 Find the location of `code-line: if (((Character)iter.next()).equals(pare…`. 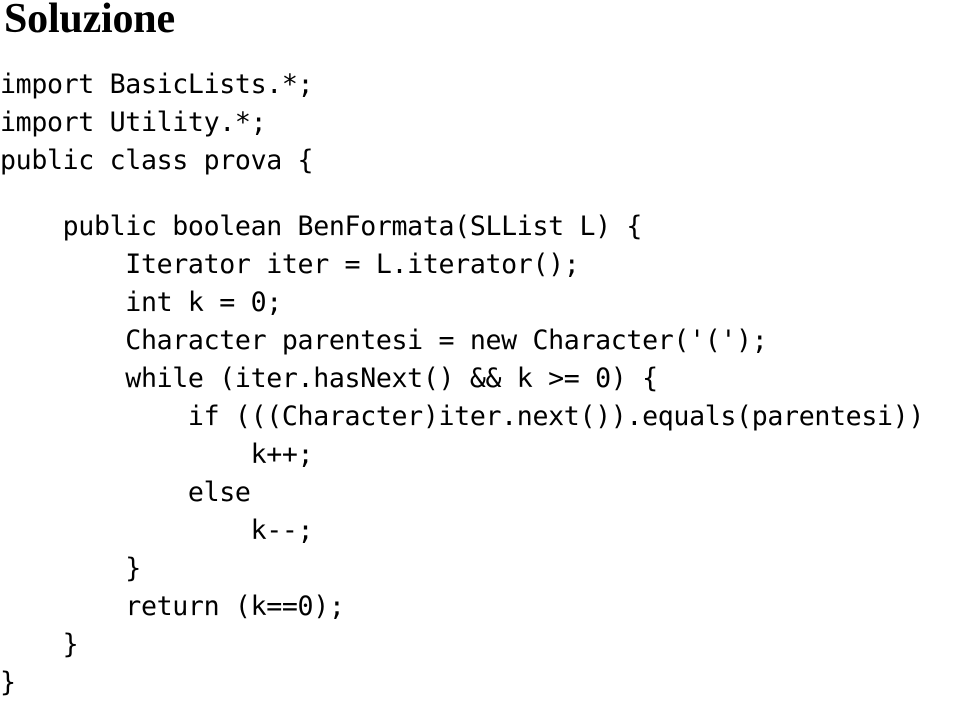

code-line: if (((Character)iter.next()).equals(pare… is located at coordinates (462, 416).